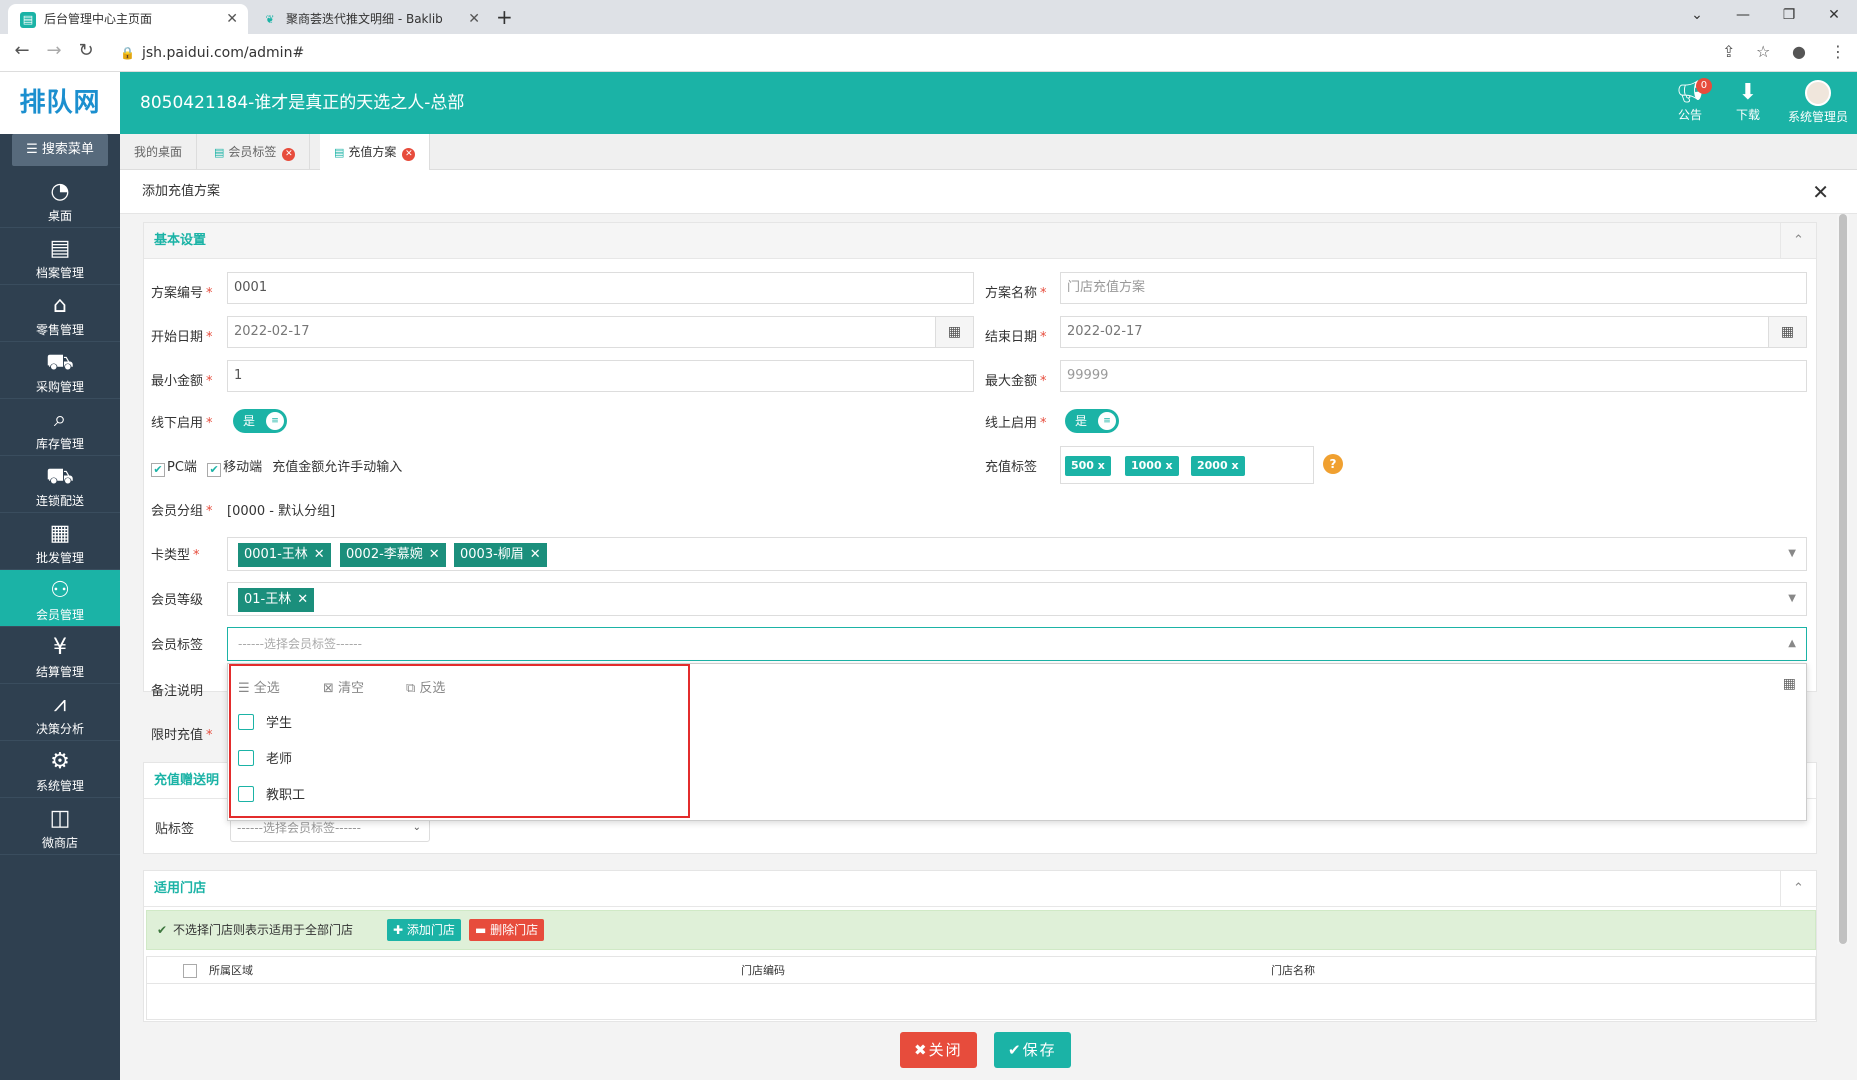  I want to click on profile-icon: ●, so click(1799, 51).